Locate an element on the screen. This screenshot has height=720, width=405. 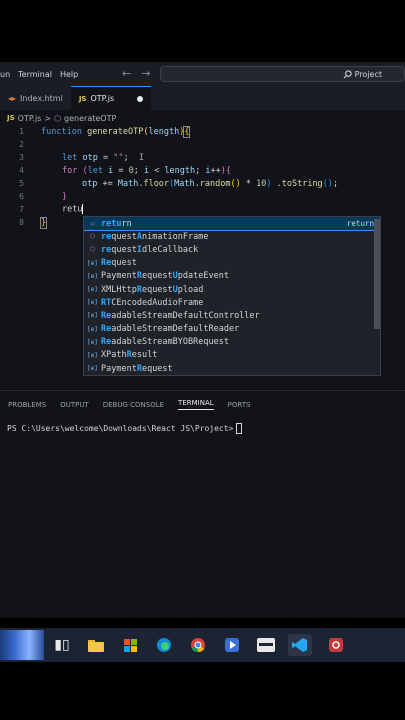
menu-run: un is located at coordinates (5, 74).